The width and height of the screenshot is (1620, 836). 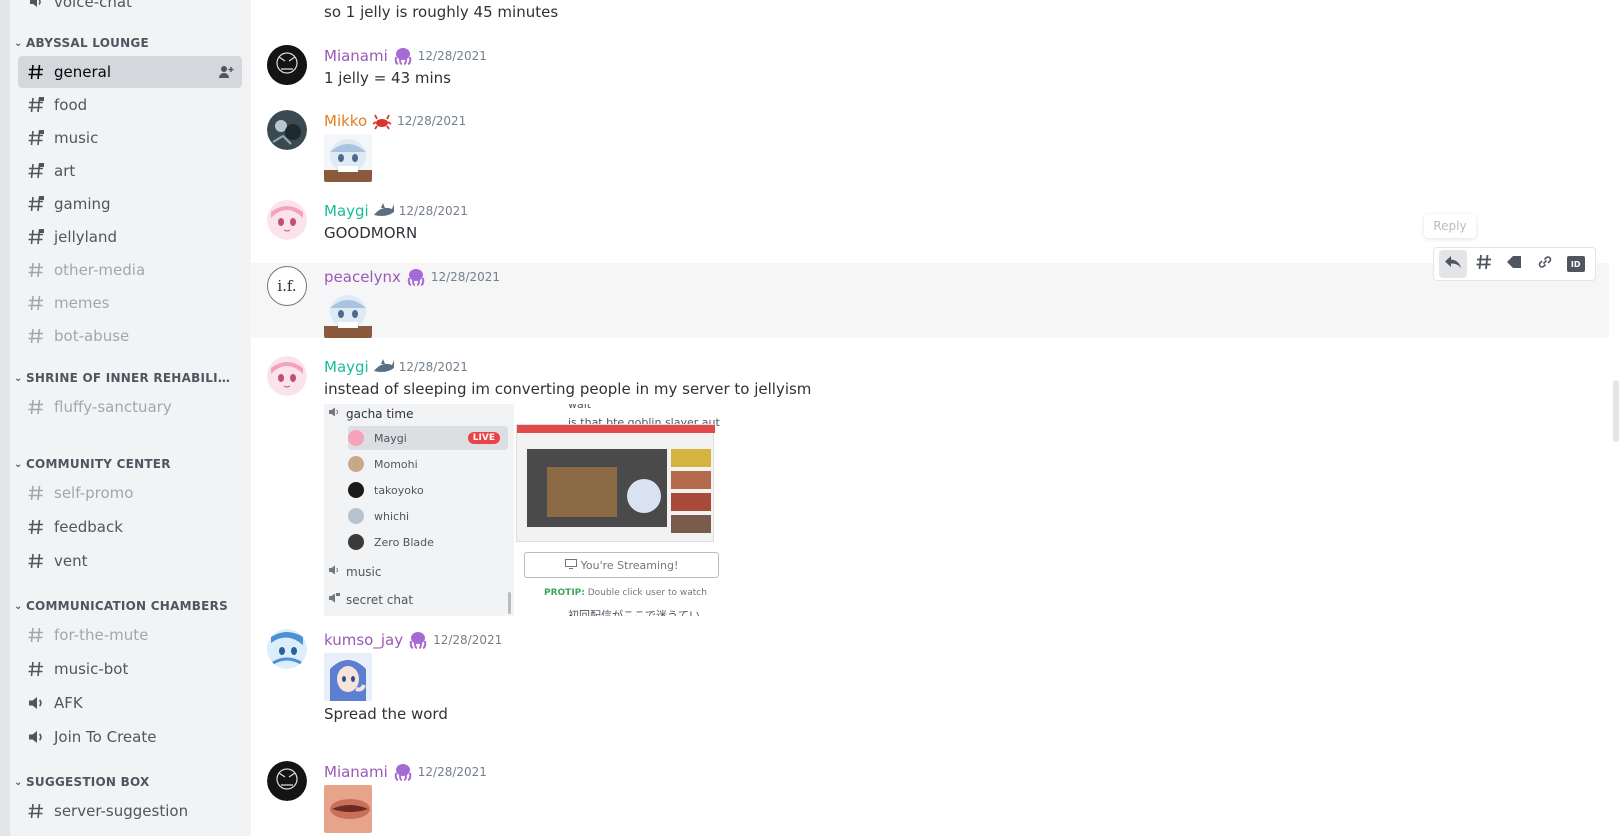 What do you see at coordinates (5, 418) in the screenshot?
I see `server-list-edge` at bounding box center [5, 418].